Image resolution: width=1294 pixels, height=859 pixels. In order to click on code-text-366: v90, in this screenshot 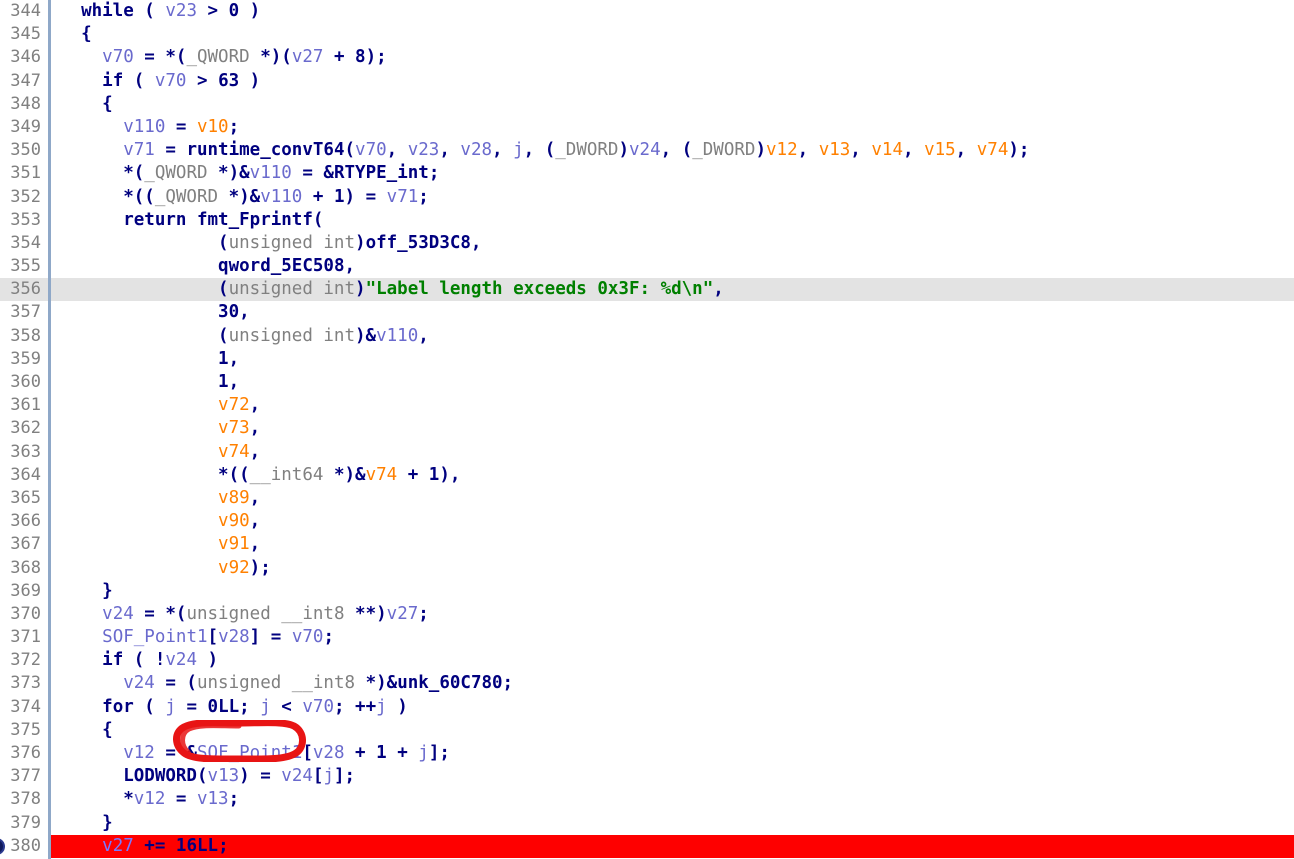, I will do `click(672, 521)`.